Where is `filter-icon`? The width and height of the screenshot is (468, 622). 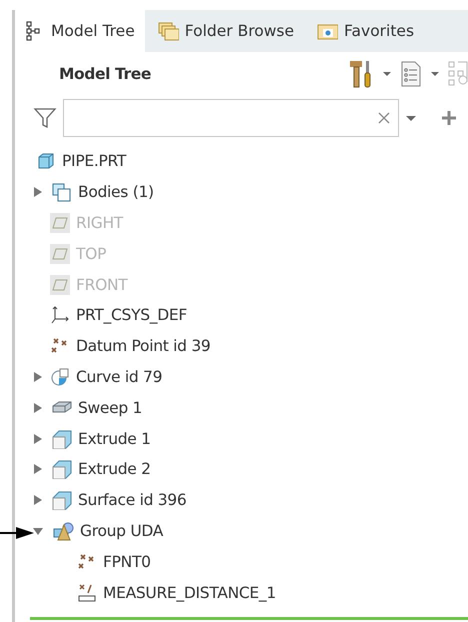
filter-icon is located at coordinates (45, 118).